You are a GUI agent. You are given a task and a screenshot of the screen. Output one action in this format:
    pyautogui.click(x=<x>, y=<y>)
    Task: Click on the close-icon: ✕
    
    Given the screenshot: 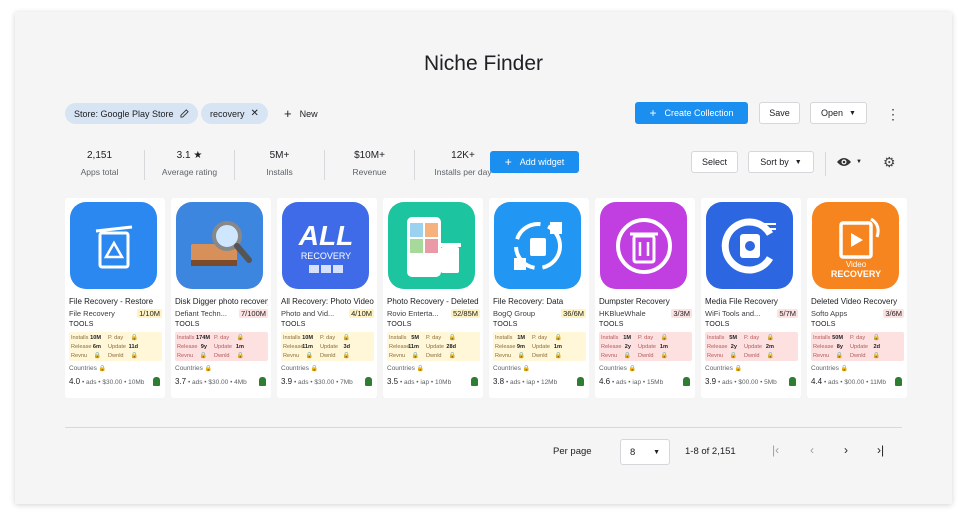 What is the action you would take?
    pyautogui.click(x=255, y=113)
    